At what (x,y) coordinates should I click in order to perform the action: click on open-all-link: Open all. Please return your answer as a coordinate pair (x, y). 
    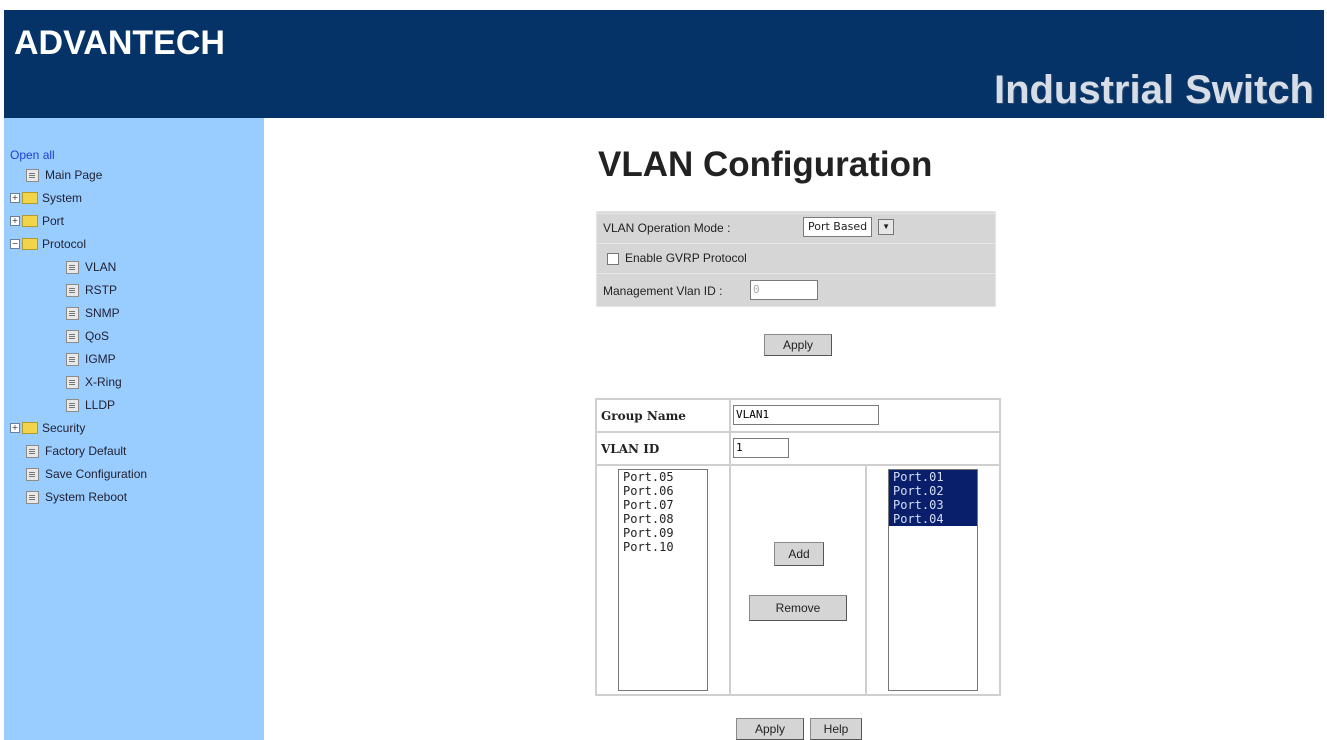
    Looking at the image, I should click on (32, 155).